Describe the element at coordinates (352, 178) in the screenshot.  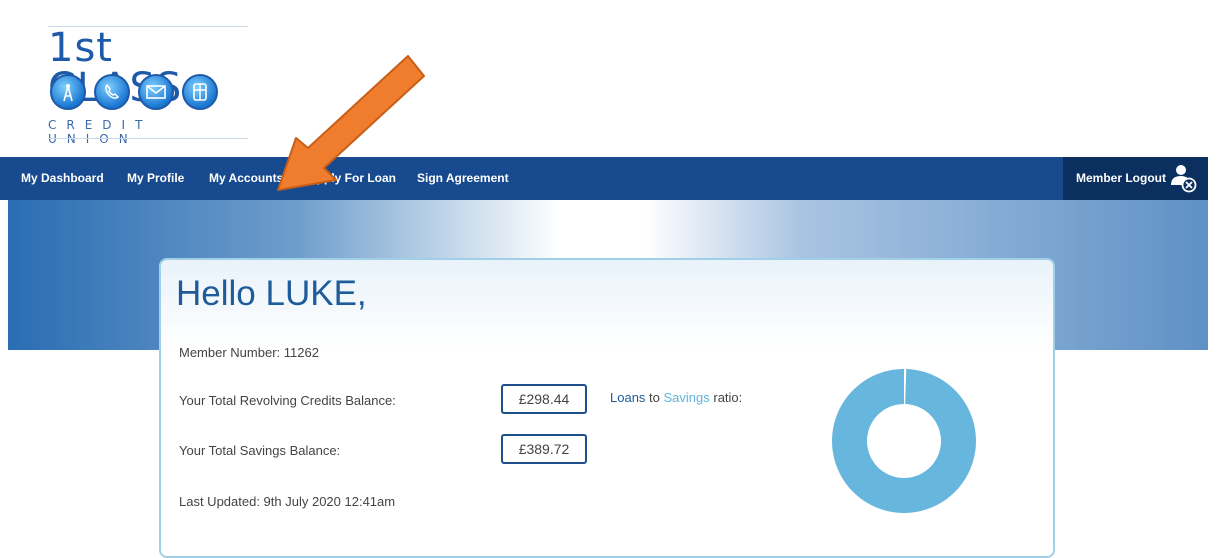
I see `nav-apply-for-loan: Apply For Loan` at that location.